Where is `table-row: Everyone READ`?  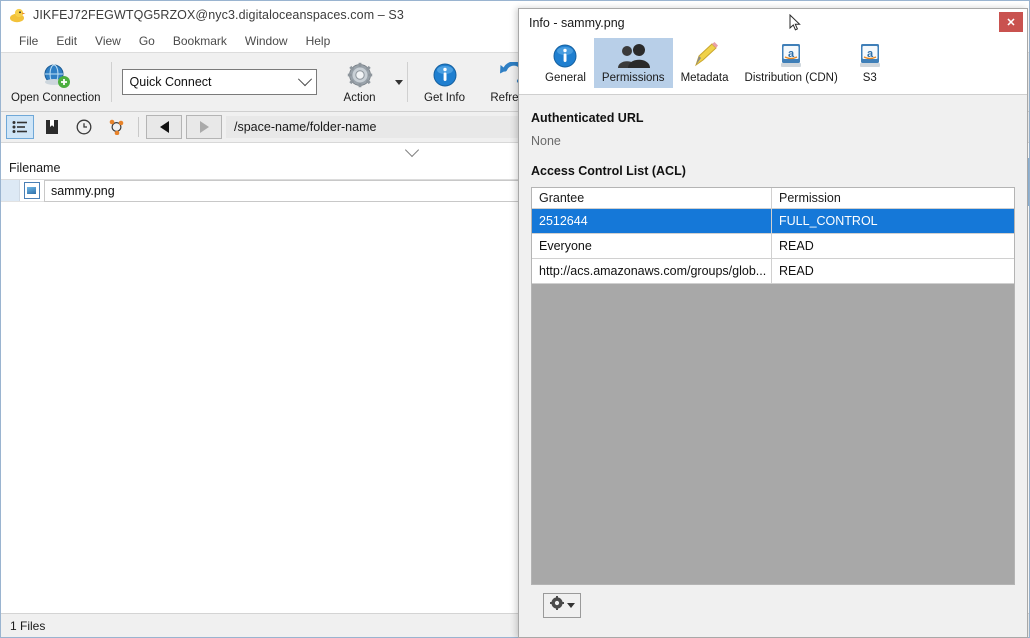
table-row: Everyone READ is located at coordinates (773, 246).